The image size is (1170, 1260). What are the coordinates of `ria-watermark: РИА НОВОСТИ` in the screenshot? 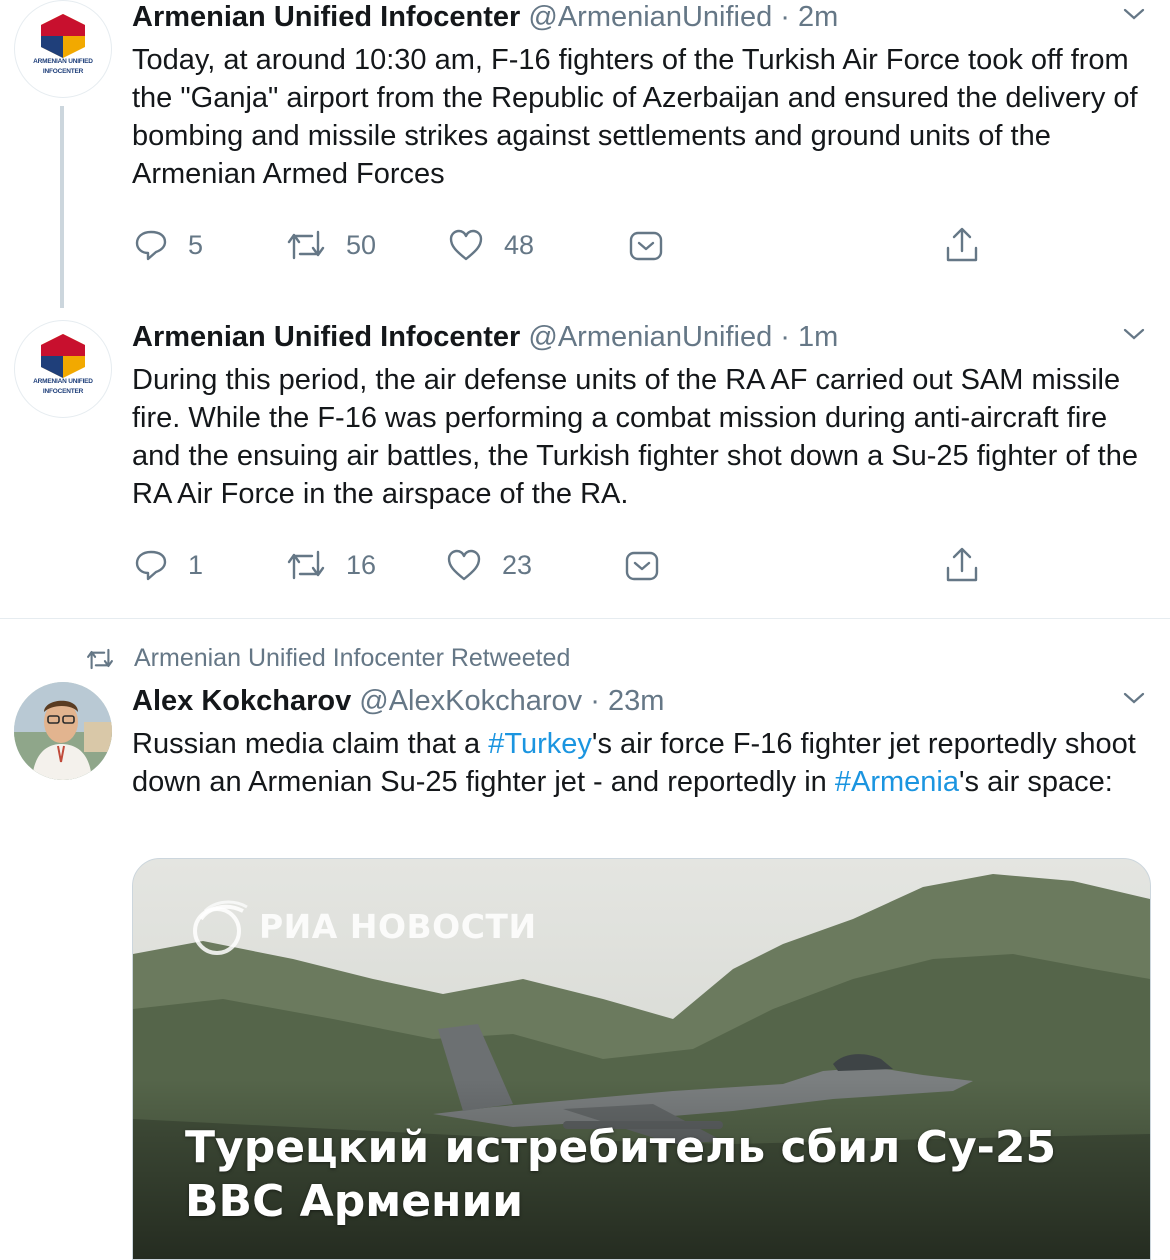 It's located at (364, 926).